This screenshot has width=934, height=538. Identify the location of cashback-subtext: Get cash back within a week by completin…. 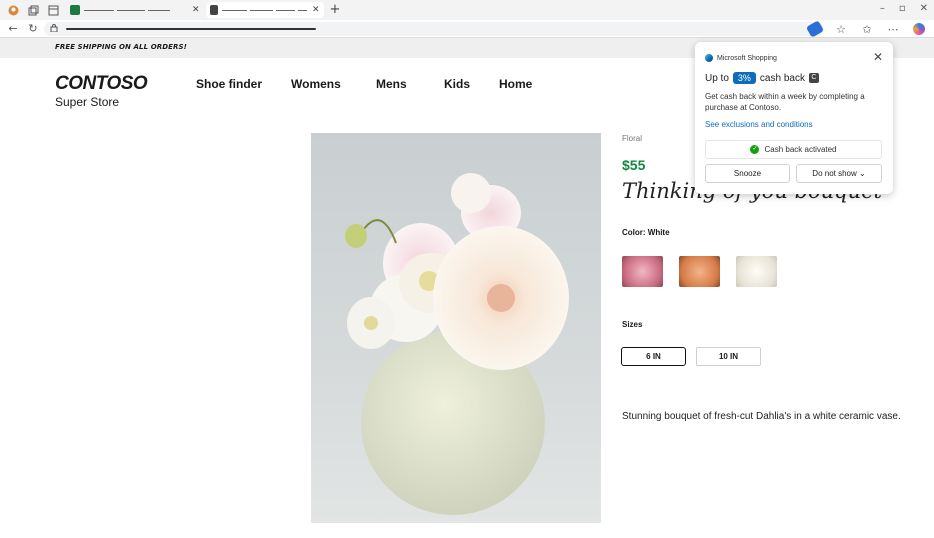
(785, 102).